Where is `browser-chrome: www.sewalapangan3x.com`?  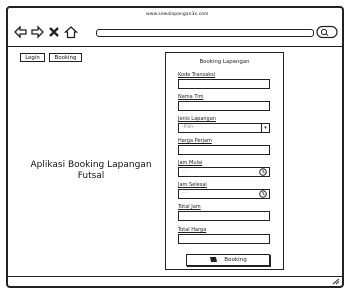
browser-chrome: www.sewalapangan3x.com is located at coordinates (175, 27).